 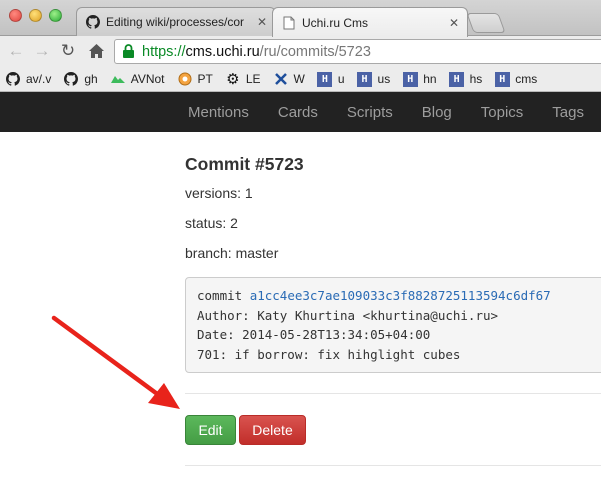 I want to click on bookmark-label: hs, so click(x=476, y=79).